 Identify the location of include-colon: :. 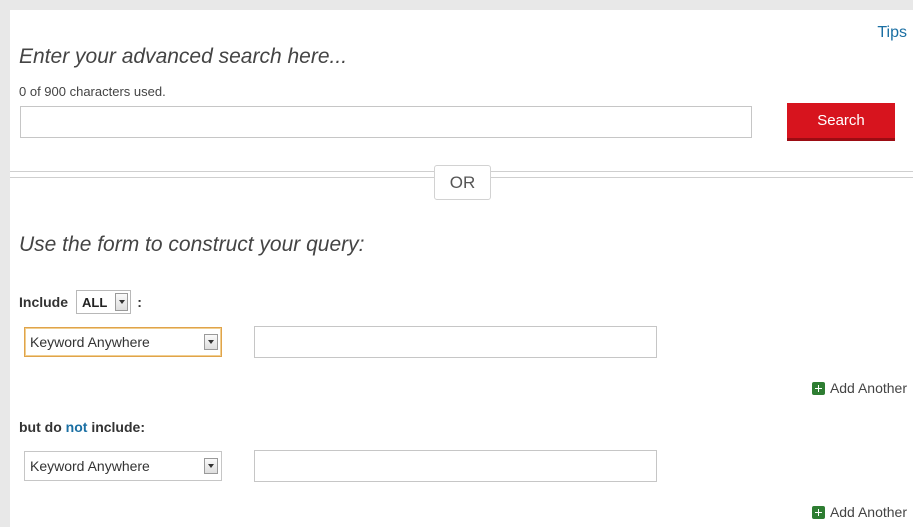
(139, 302).